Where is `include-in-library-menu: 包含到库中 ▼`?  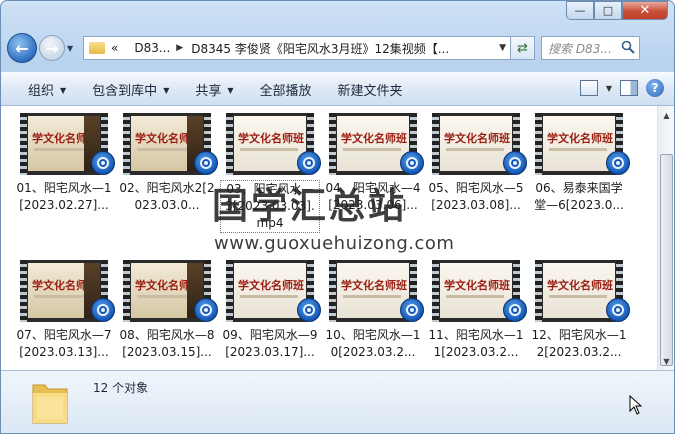 include-in-library-menu: 包含到库中 ▼ is located at coordinates (130, 89).